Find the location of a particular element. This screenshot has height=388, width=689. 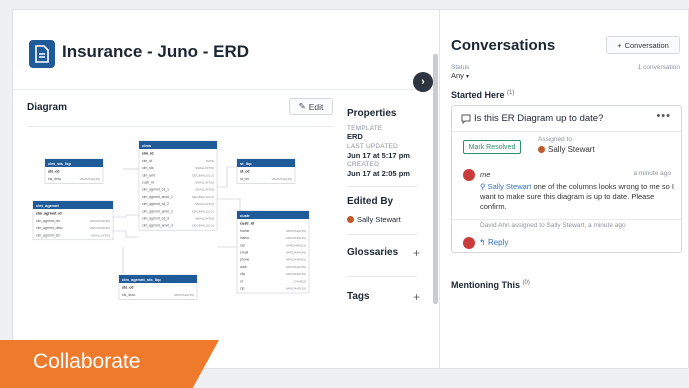

collaborate-banner-label: Collaborate is located at coordinates (87, 361).